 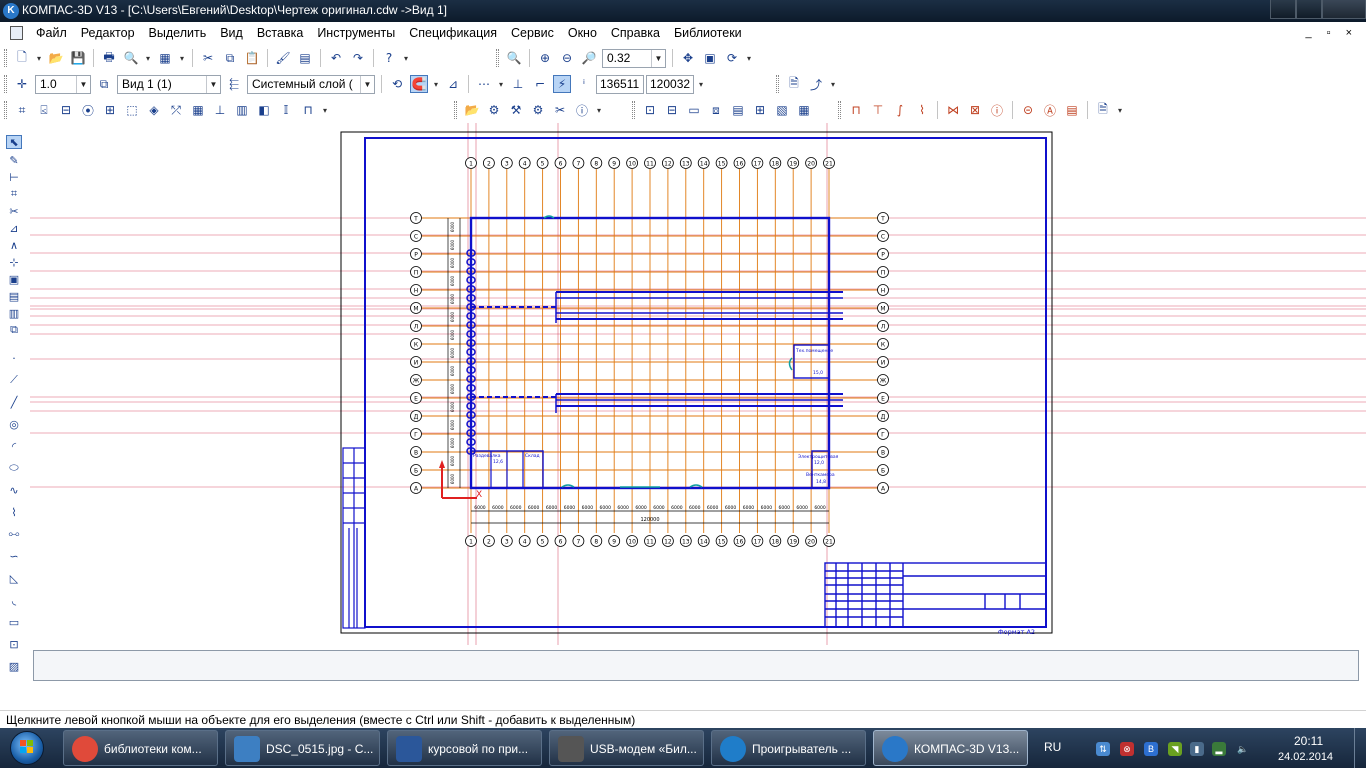 What do you see at coordinates (453, 33) in the screenshot?
I see `menu-specification: Спецификация` at bounding box center [453, 33].